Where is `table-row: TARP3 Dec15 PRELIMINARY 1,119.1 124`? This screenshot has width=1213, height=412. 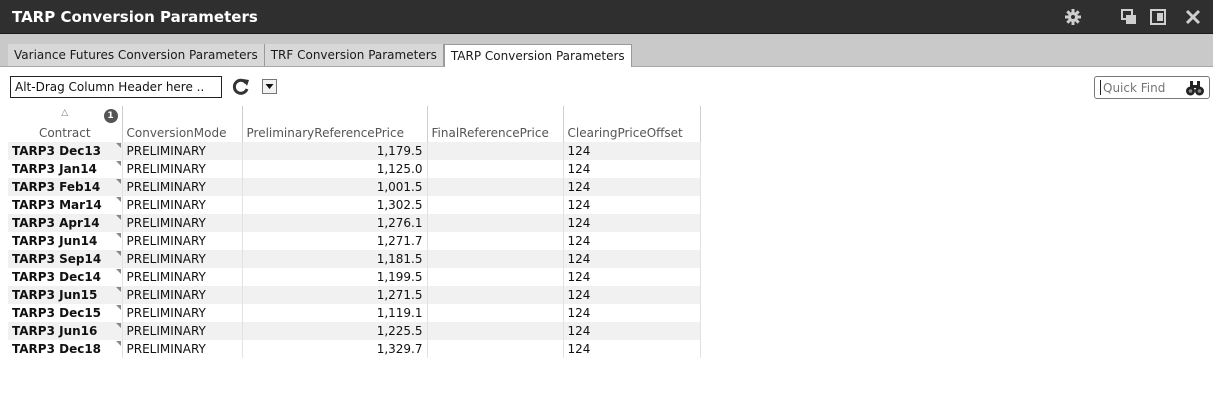 table-row: TARP3 Dec15 PRELIMINARY 1,119.1 124 is located at coordinates (354, 313).